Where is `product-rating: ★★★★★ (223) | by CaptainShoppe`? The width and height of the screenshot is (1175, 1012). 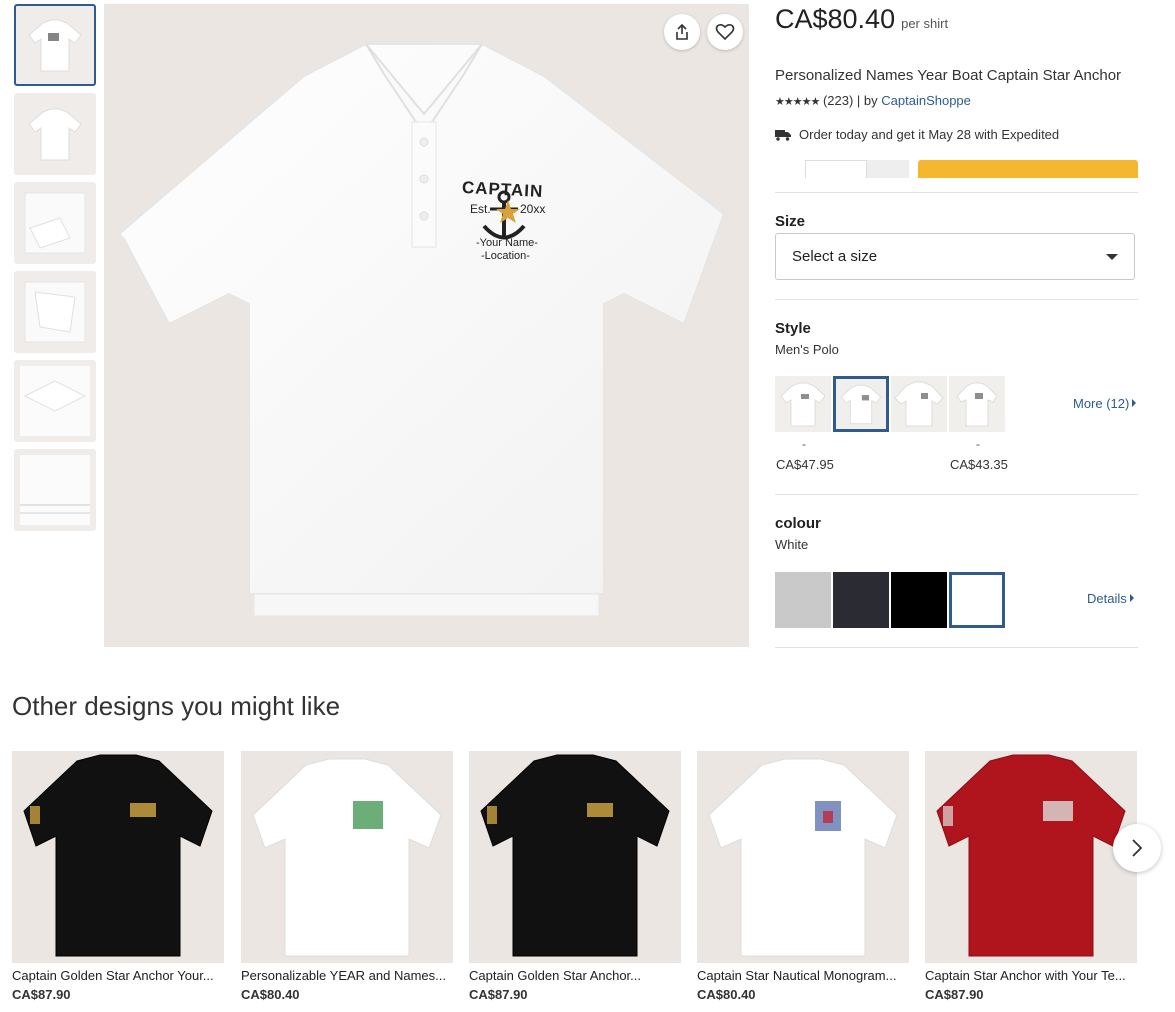 product-rating: ★★★★★ (223) | by CaptainShoppe is located at coordinates (873, 100).